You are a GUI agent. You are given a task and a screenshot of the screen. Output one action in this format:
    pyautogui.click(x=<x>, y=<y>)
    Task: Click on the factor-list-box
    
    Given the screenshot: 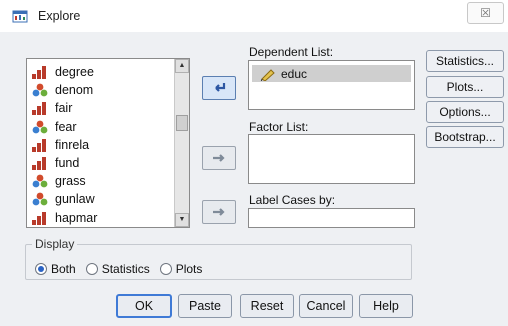 What is the action you would take?
    pyautogui.click(x=331, y=159)
    